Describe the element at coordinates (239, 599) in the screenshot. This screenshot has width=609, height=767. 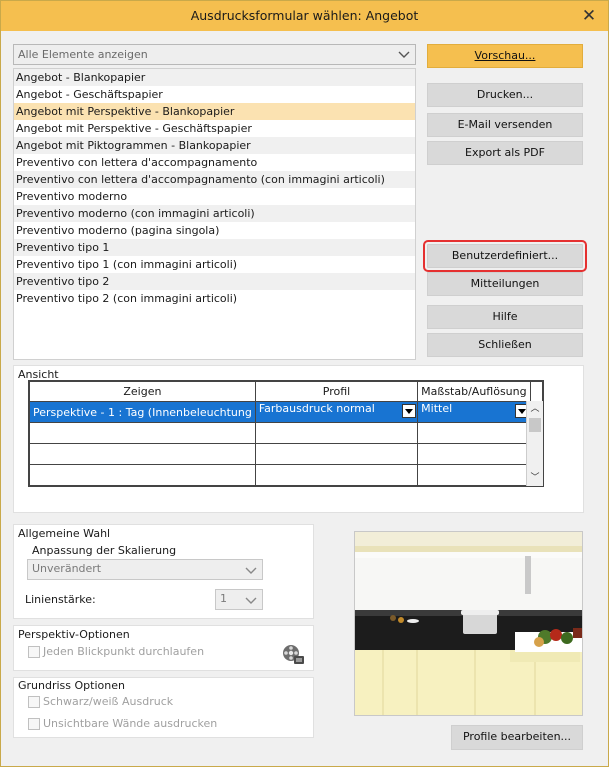
I see `line-width-select: 1` at that location.